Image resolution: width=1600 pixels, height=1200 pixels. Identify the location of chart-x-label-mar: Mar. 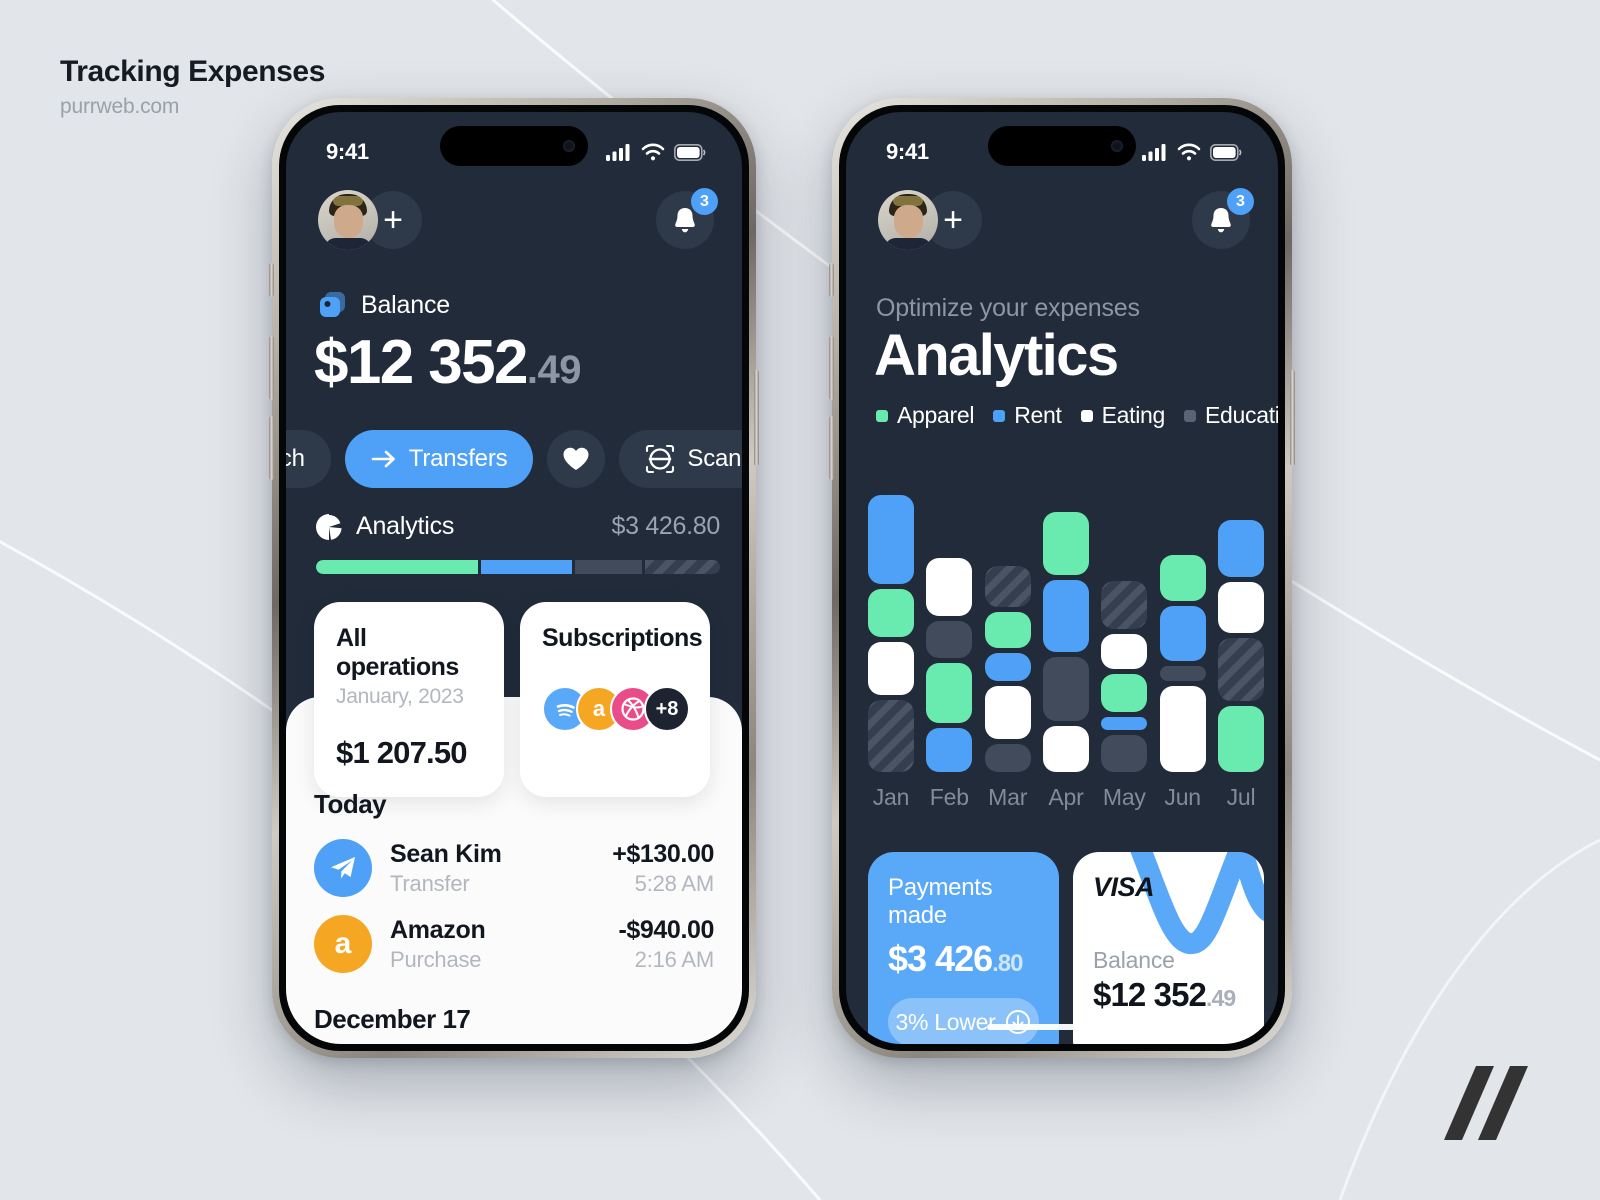
(1008, 797).